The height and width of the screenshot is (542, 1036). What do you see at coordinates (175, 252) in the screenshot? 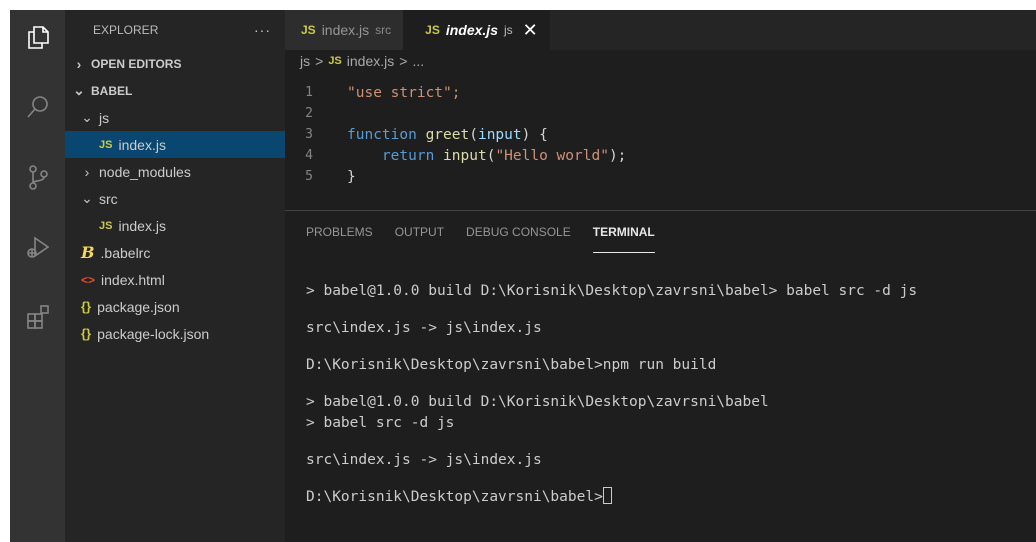
I see `tree-file-babelrc: B .babelrc` at bounding box center [175, 252].